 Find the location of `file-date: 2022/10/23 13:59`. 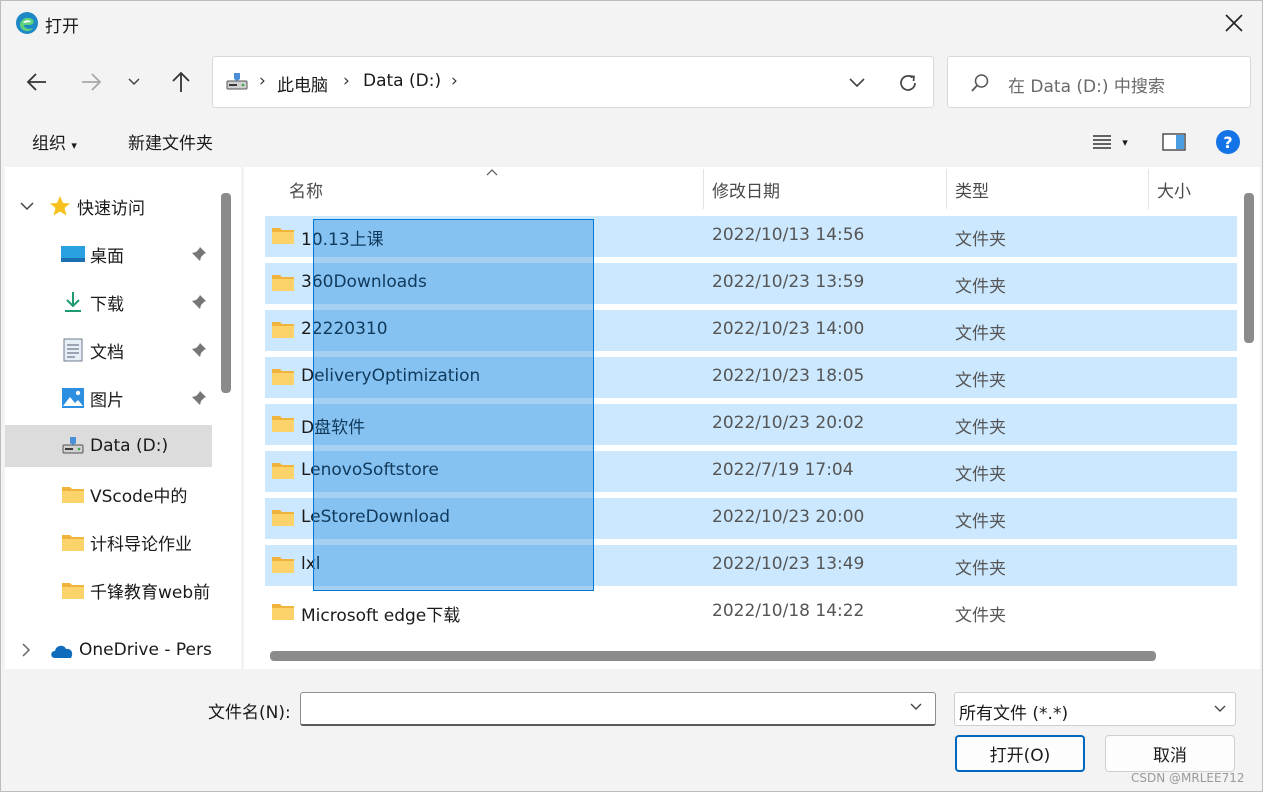

file-date: 2022/10/23 13:59 is located at coordinates (788, 282).